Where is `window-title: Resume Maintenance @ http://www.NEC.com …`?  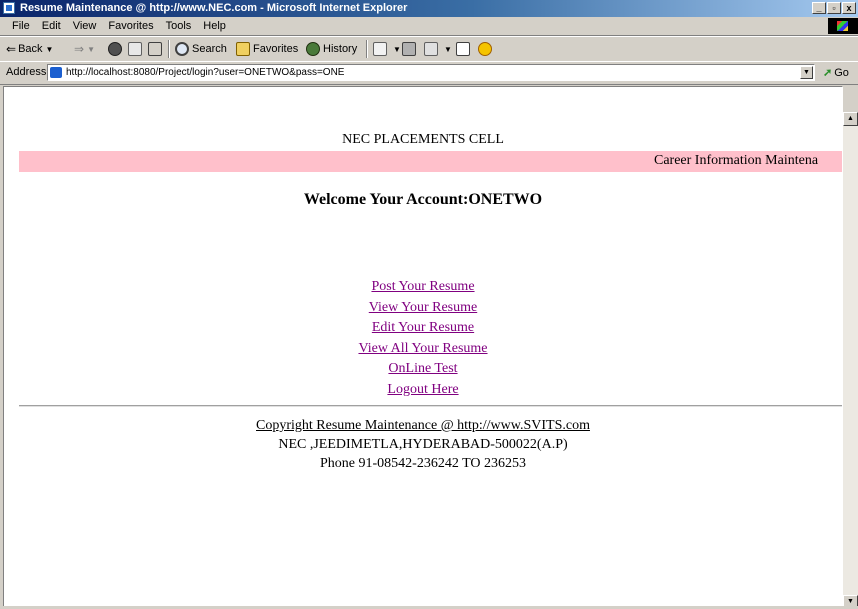
window-title: Resume Maintenance @ http://www.NEC.com … is located at coordinates (214, 8).